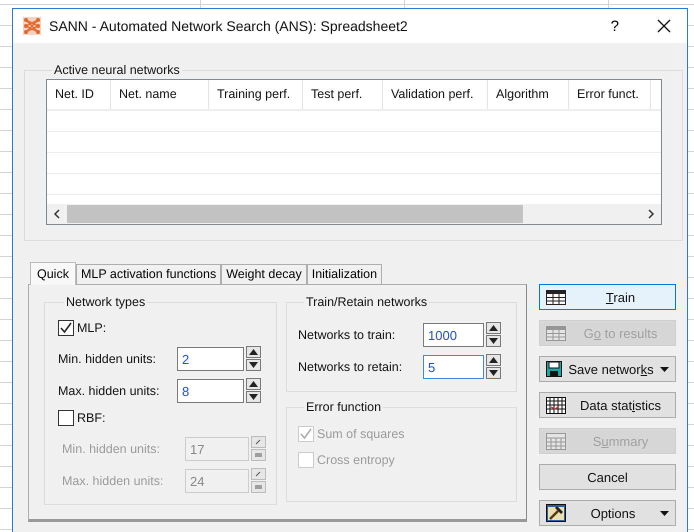  Describe the element at coordinates (607, 297) in the screenshot. I see `action-button: Train` at that location.